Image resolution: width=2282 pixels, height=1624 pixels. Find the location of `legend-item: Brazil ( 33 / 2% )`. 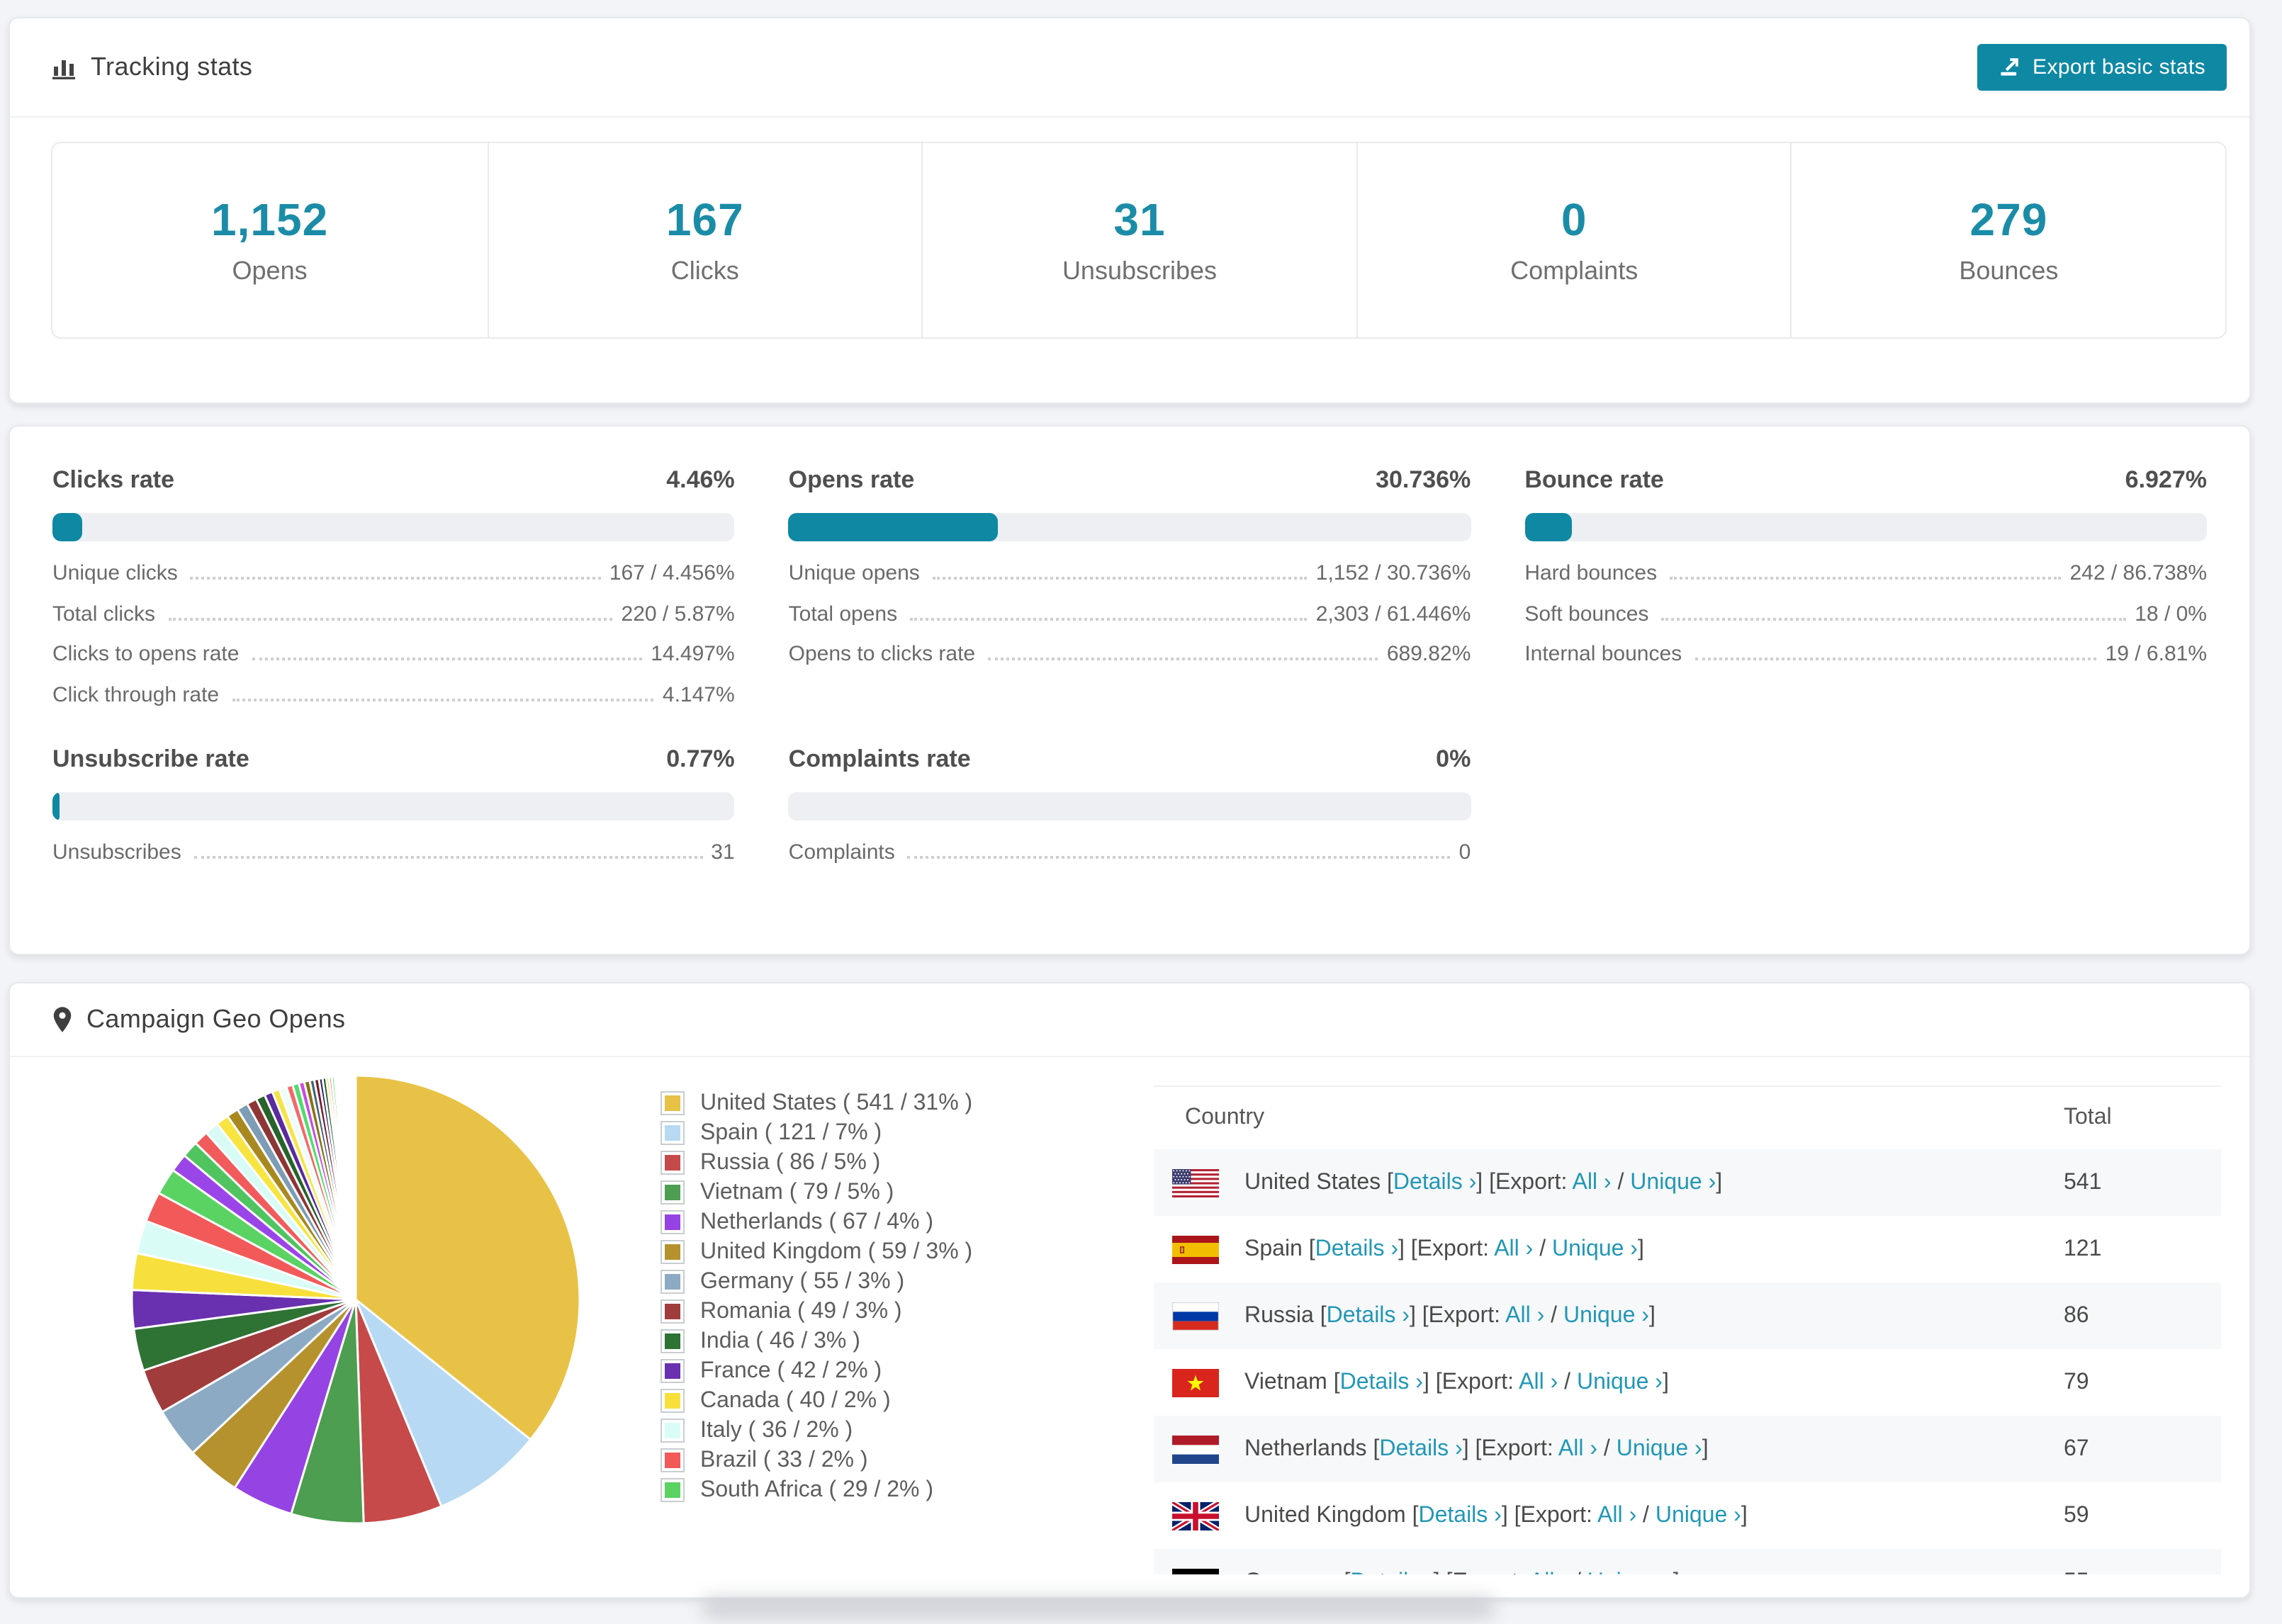

legend-item: Brazil ( 33 / 2% ) is located at coordinates (816, 1460).